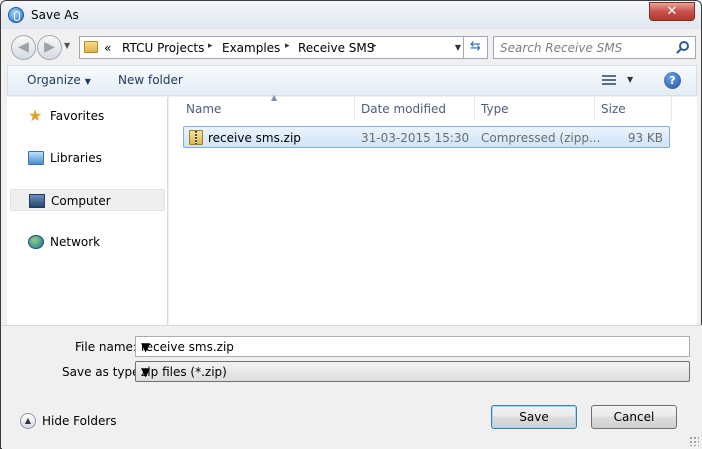 Image resolution: width=702 pixels, height=449 pixels. I want to click on view-options-caret-icon: ▼, so click(630, 79).